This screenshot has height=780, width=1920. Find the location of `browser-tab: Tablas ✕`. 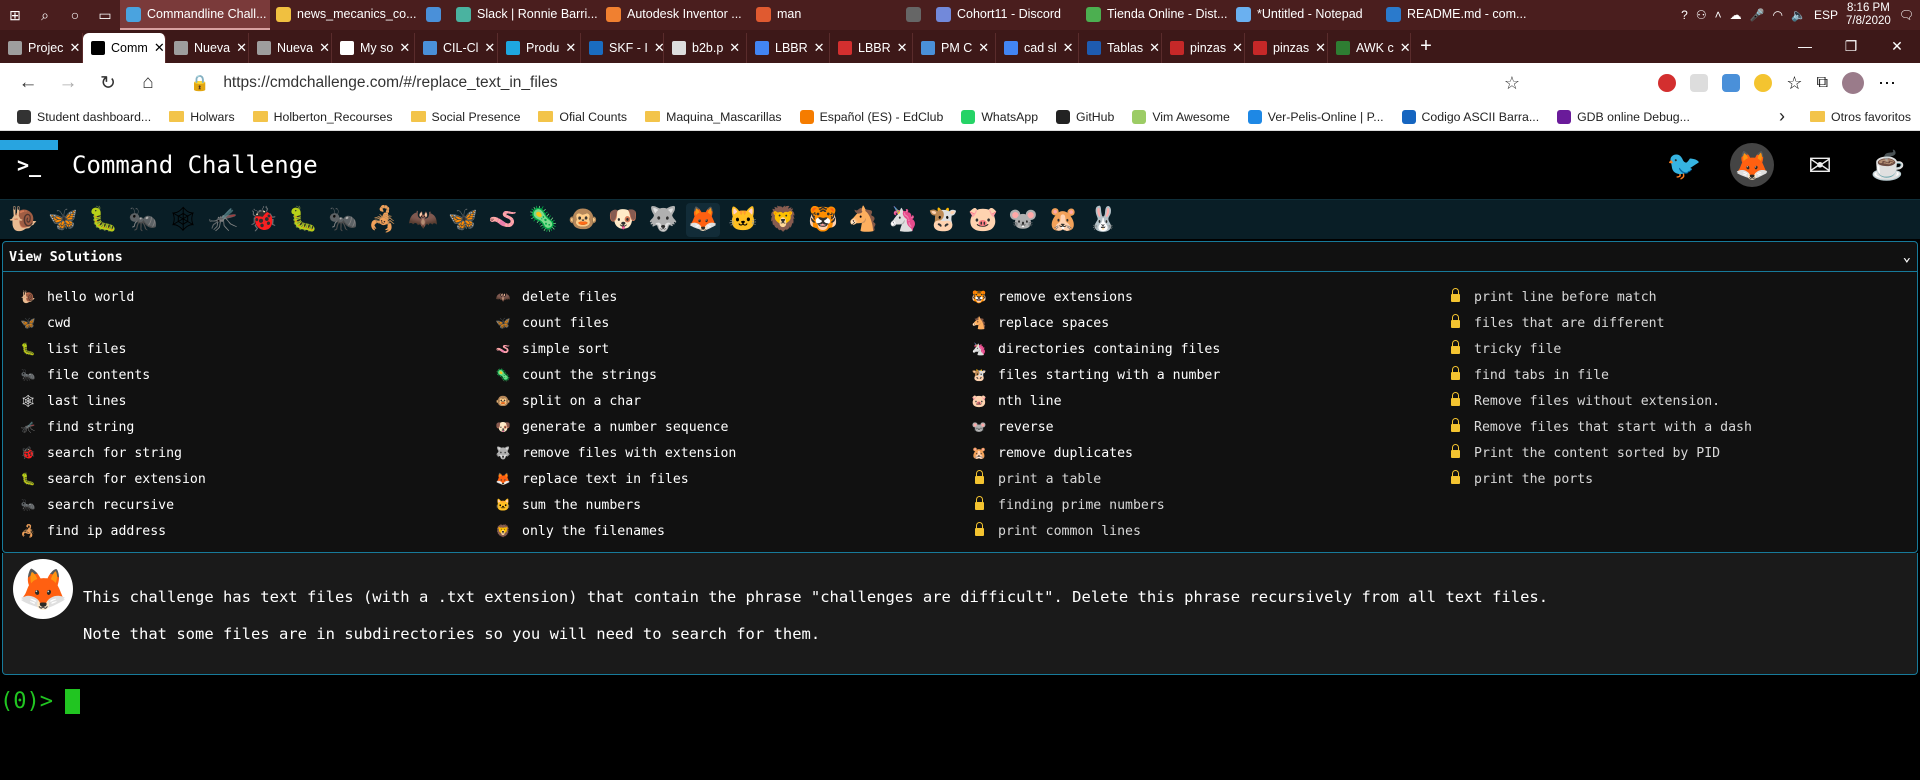

browser-tab: Tablas ✕ is located at coordinates (1120, 48).